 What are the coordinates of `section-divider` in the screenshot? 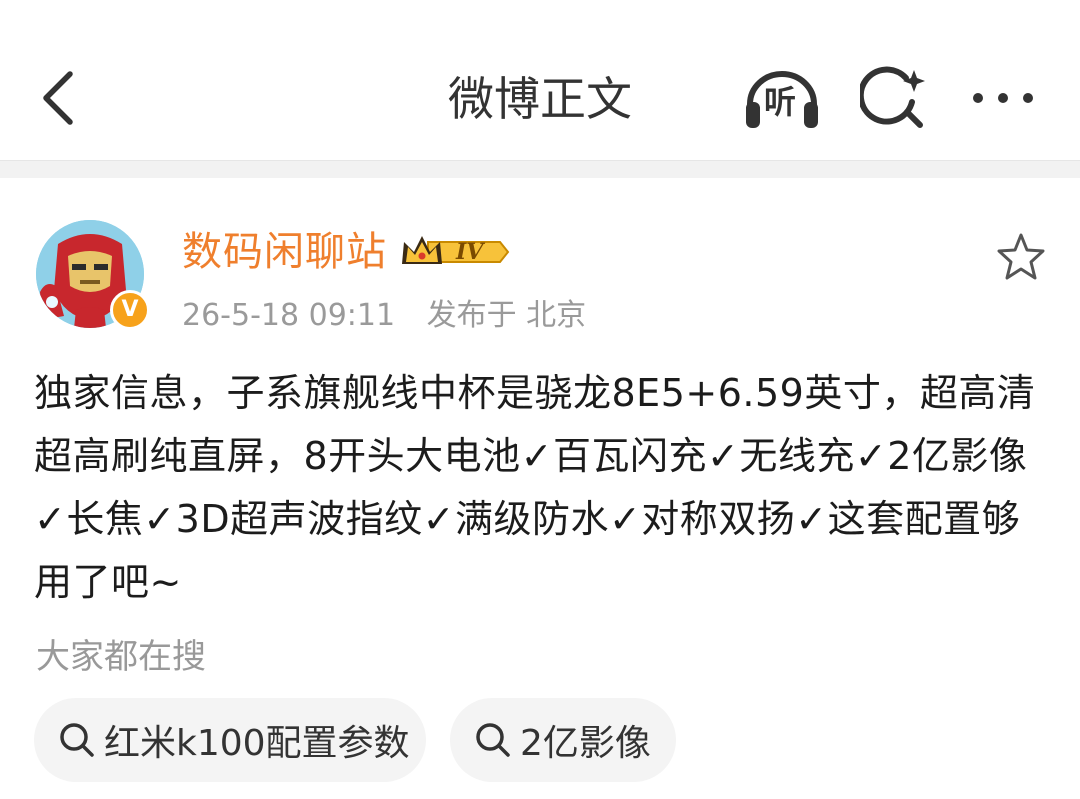 It's located at (540, 169).